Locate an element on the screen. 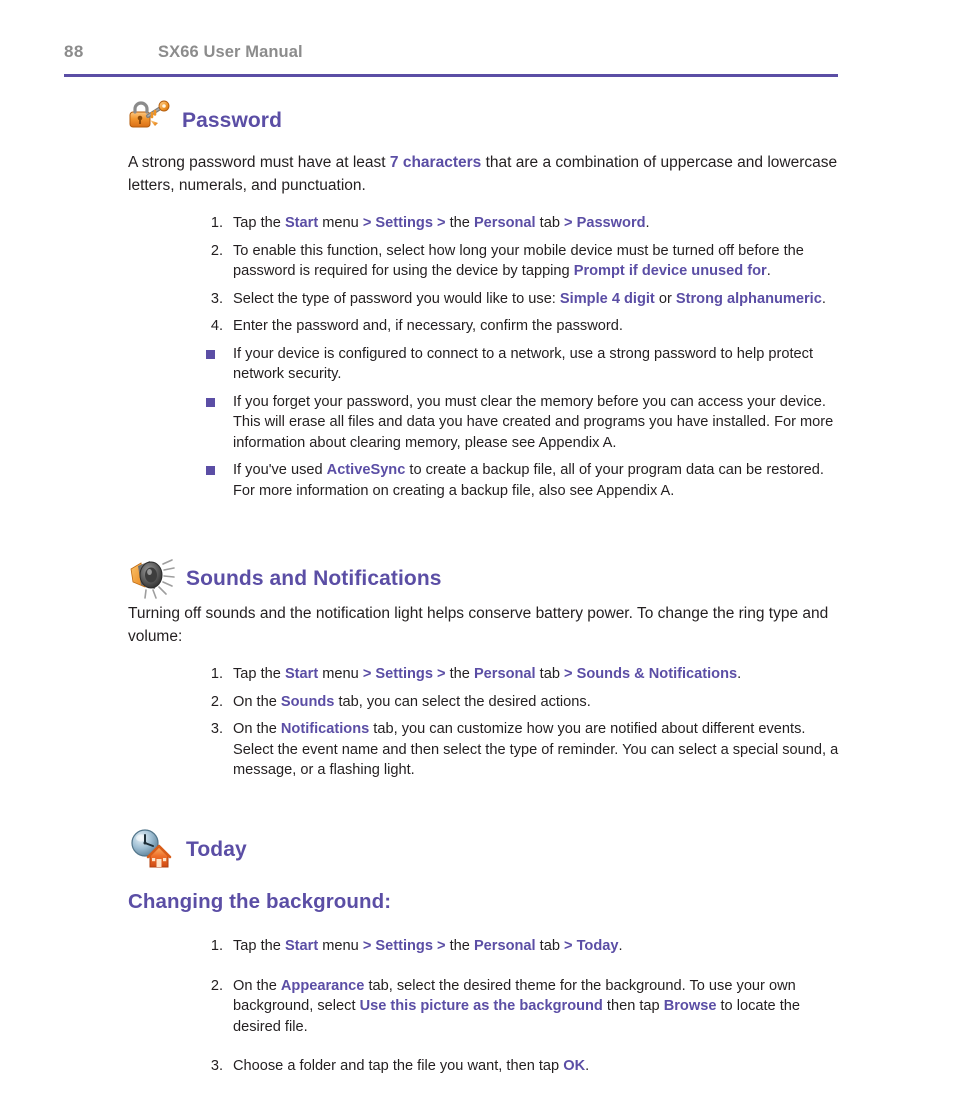 The height and width of the screenshot is (1113, 954). password-heading-title: Password is located at coordinates (232, 120).